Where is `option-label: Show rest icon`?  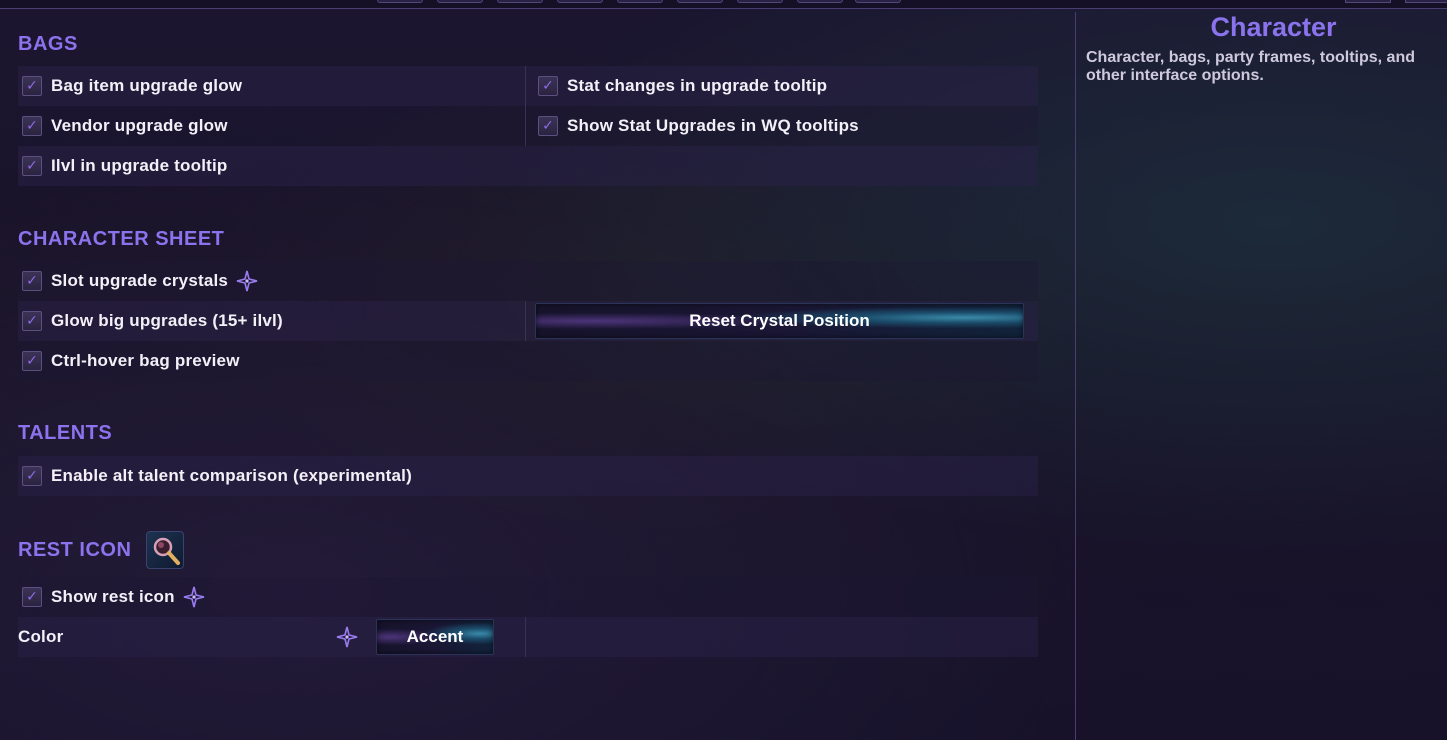
option-label: Show rest icon is located at coordinates (113, 596).